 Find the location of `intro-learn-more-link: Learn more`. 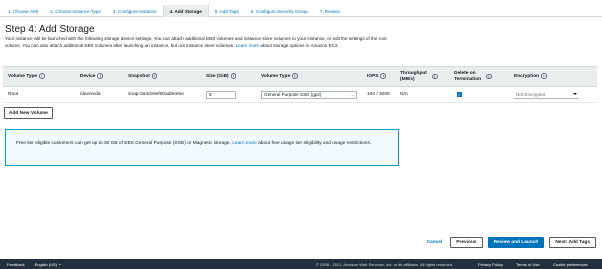

intro-learn-more-link: Learn more is located at coordinates (248, 45).